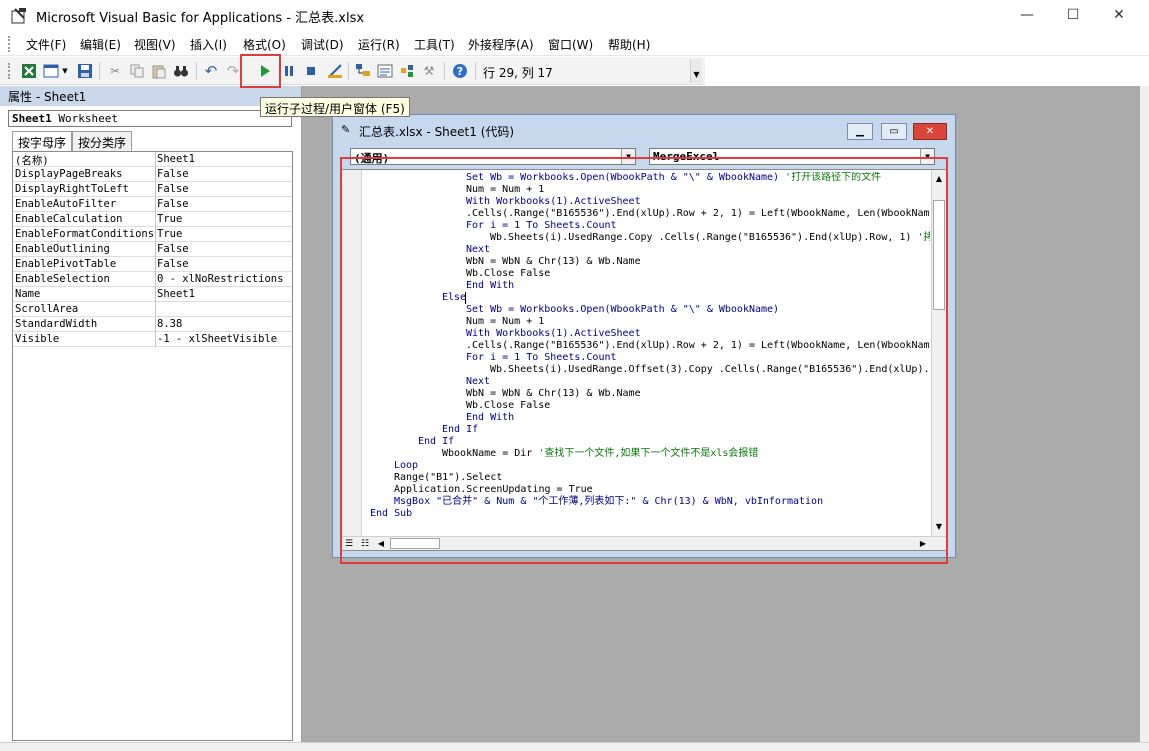  I want to click on menu-run: 运行(R), so click(379, 44).